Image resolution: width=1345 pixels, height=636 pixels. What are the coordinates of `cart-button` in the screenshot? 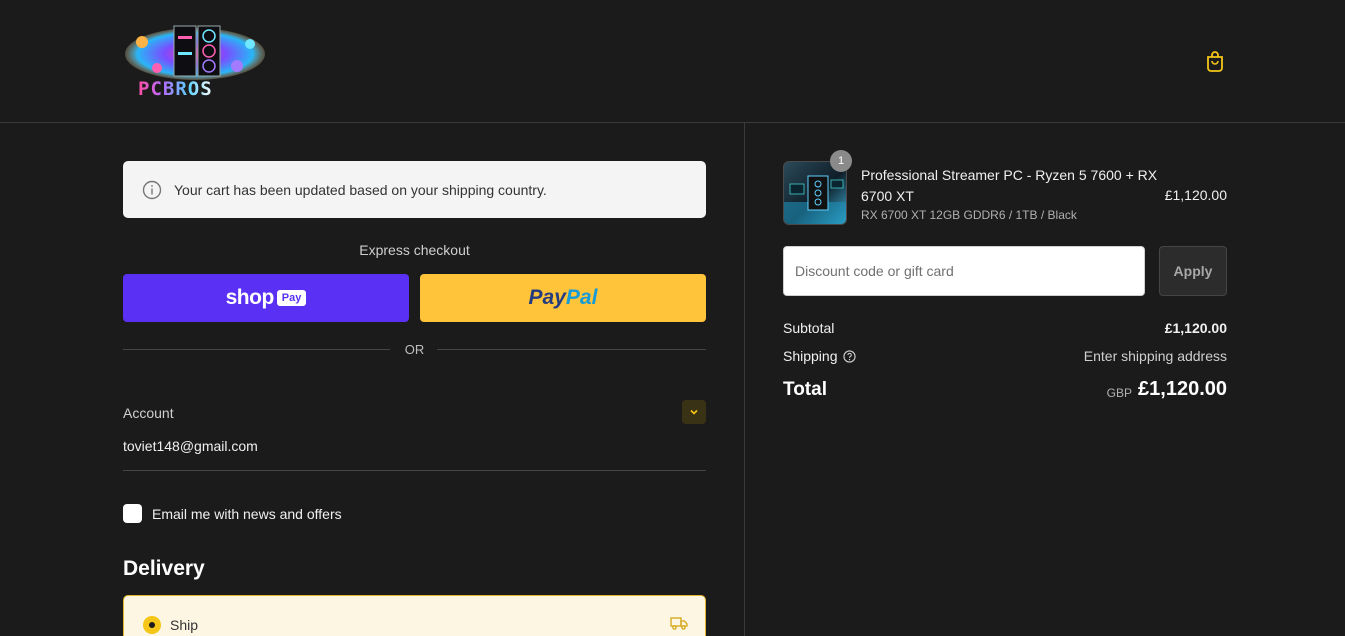 It's located at (1215, 61).